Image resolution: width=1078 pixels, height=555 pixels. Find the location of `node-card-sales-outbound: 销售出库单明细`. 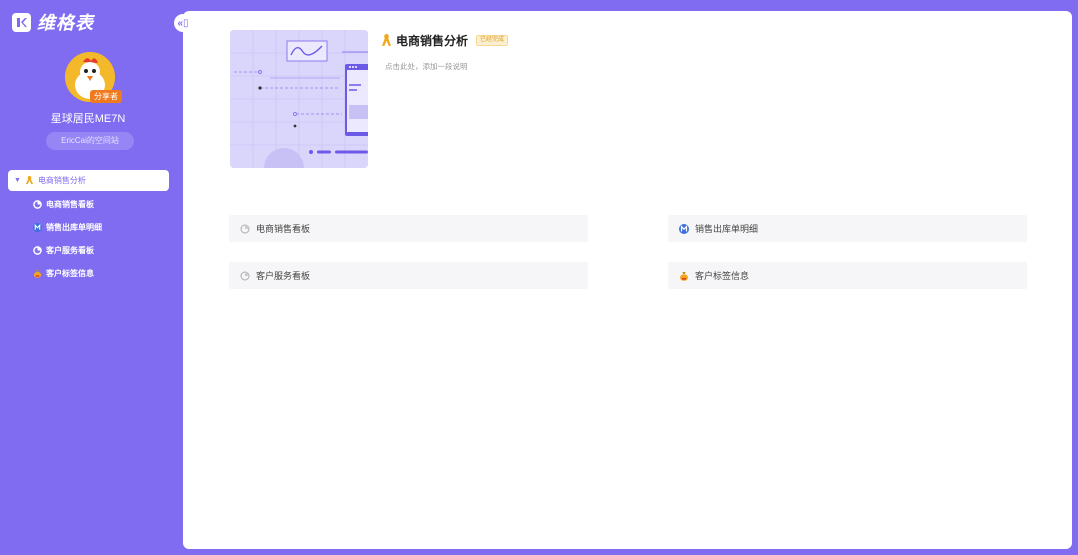

node-card-sales-outbound: 销售出库单明细 is located at coordinates (847, 228).